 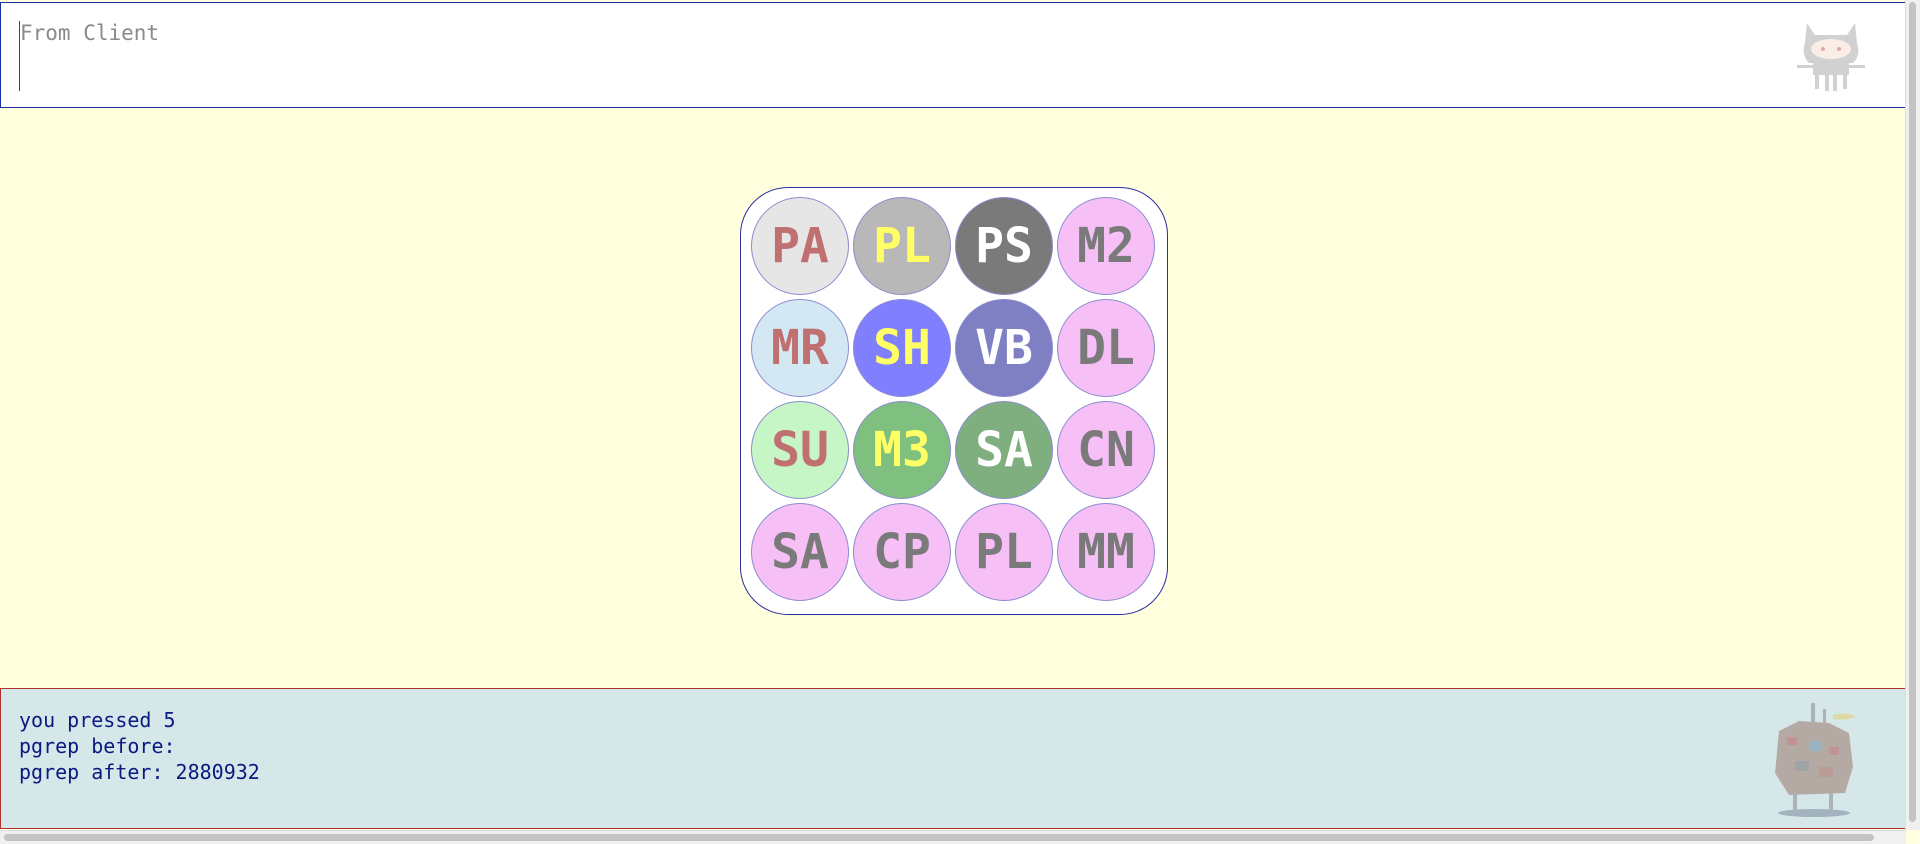 What do you see at coordinates (97, 720) in the screenshot?
I see `output-line: you pressed 5` at bounding box center [97, 720].